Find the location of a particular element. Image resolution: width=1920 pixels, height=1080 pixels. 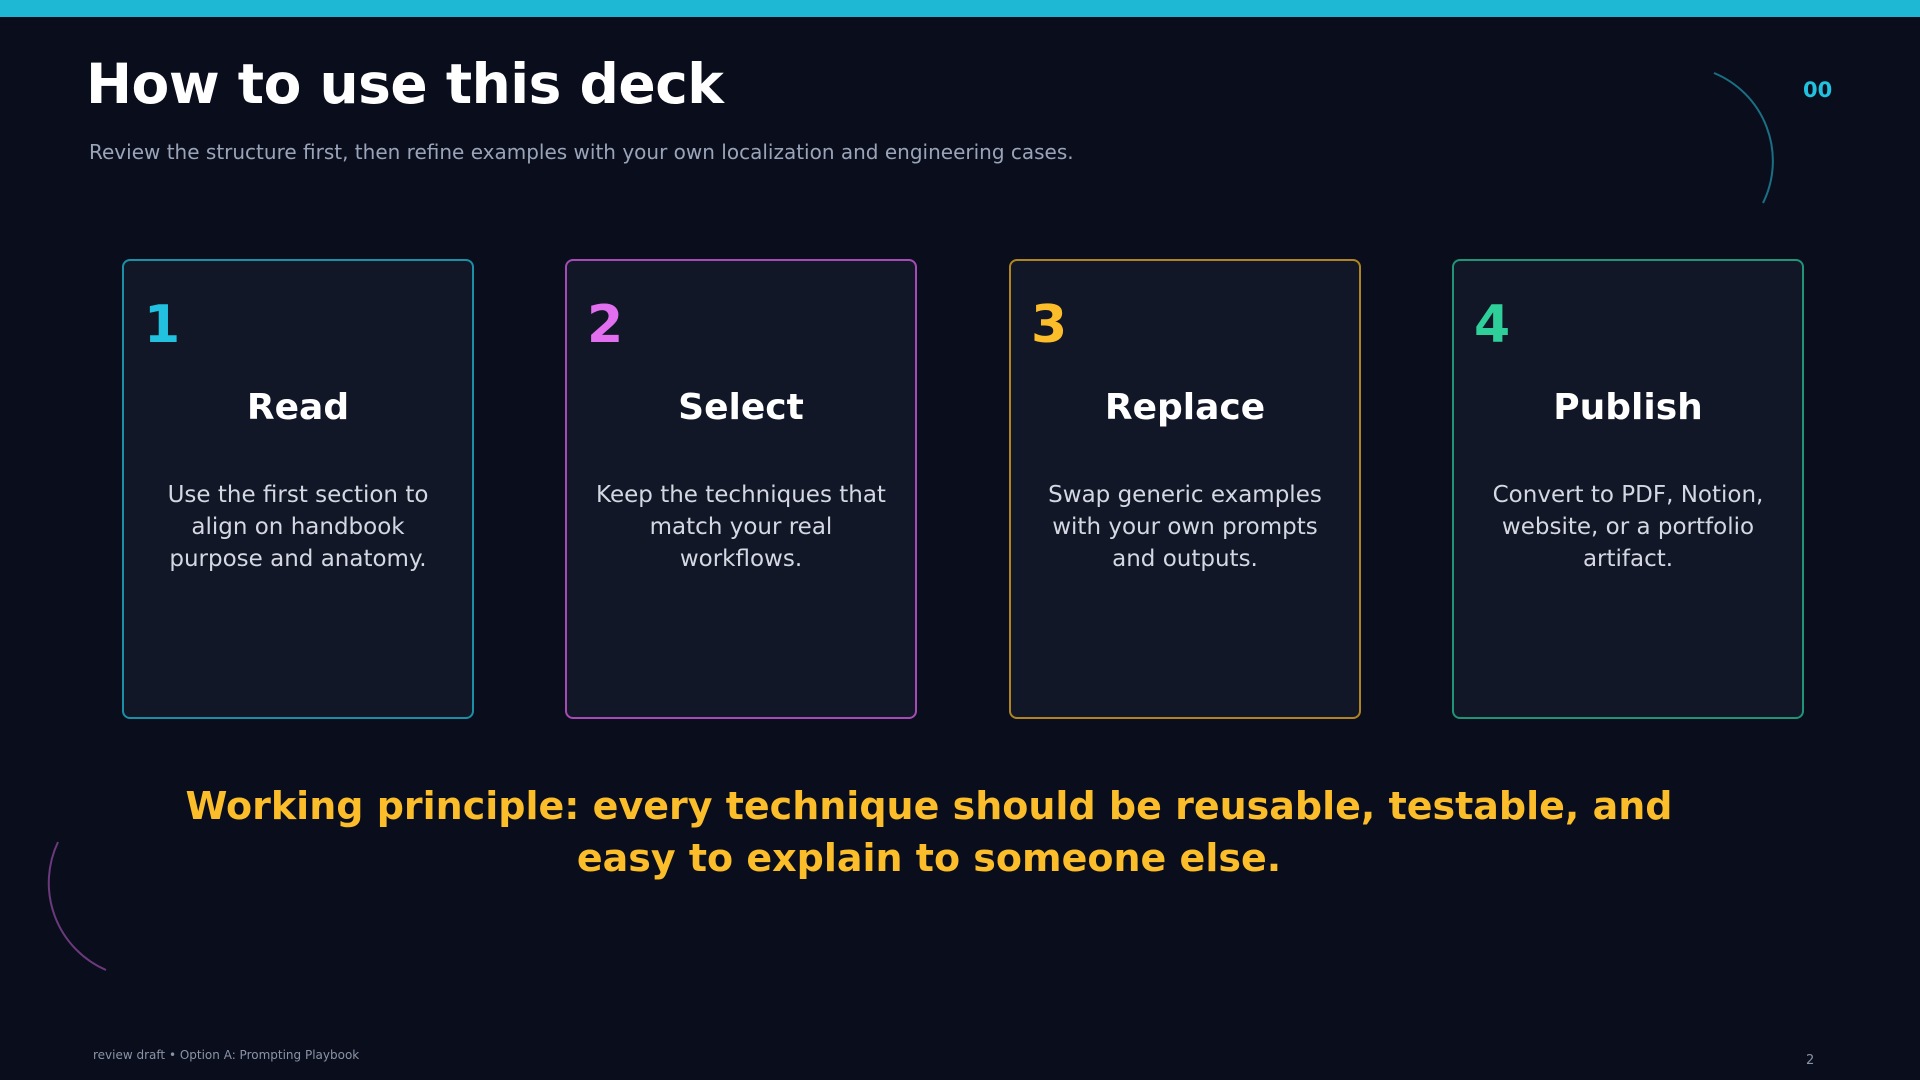

step-number: 3 is located at coordinates (1049, 325).